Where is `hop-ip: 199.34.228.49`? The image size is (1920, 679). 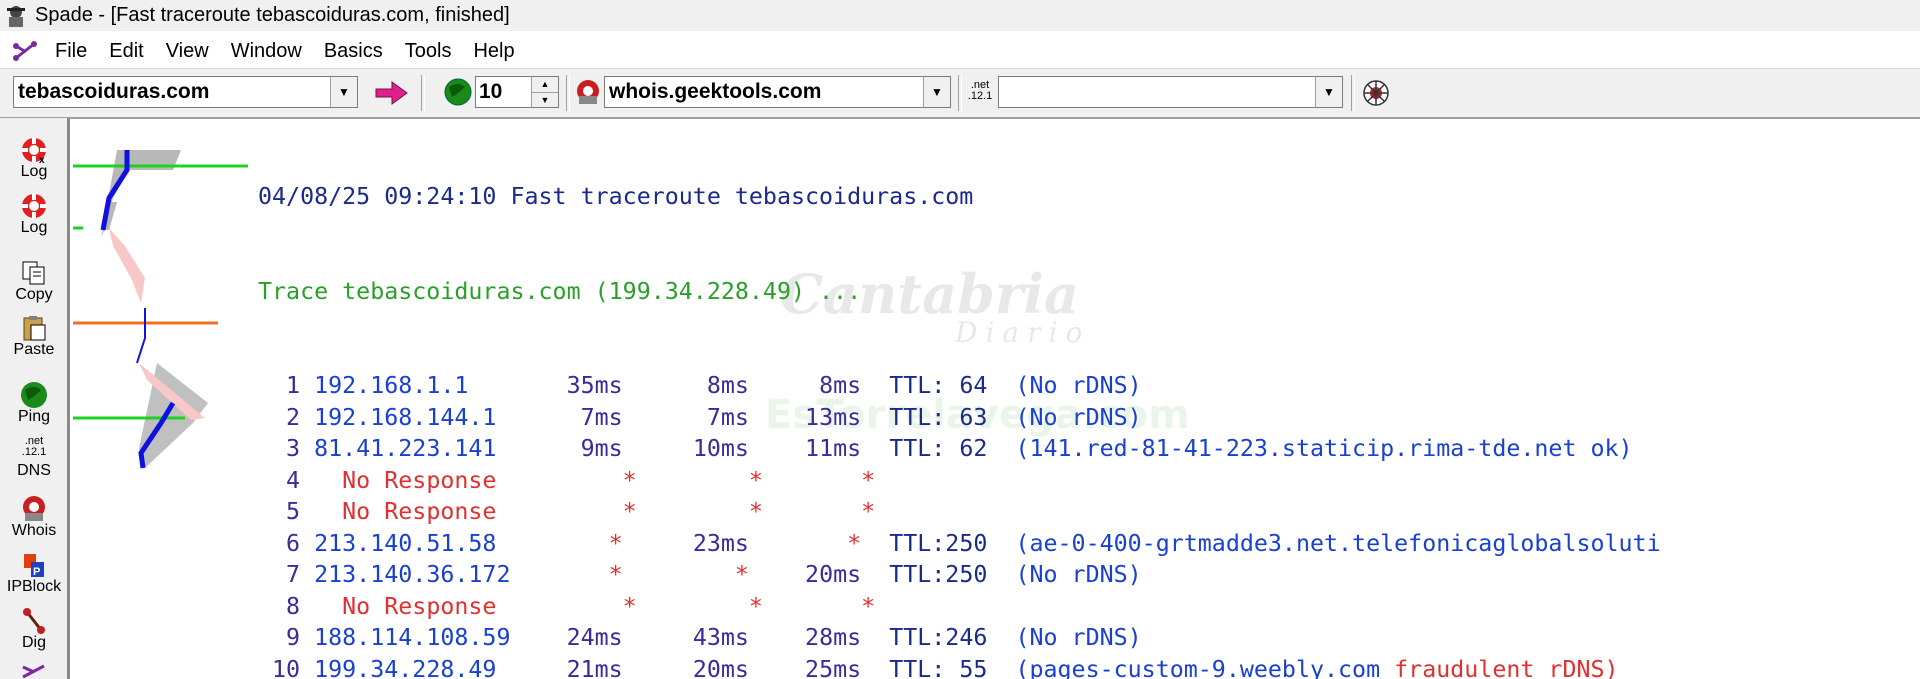 hop-ip: 199.34.228.49 is located at coordinates (433, 667).